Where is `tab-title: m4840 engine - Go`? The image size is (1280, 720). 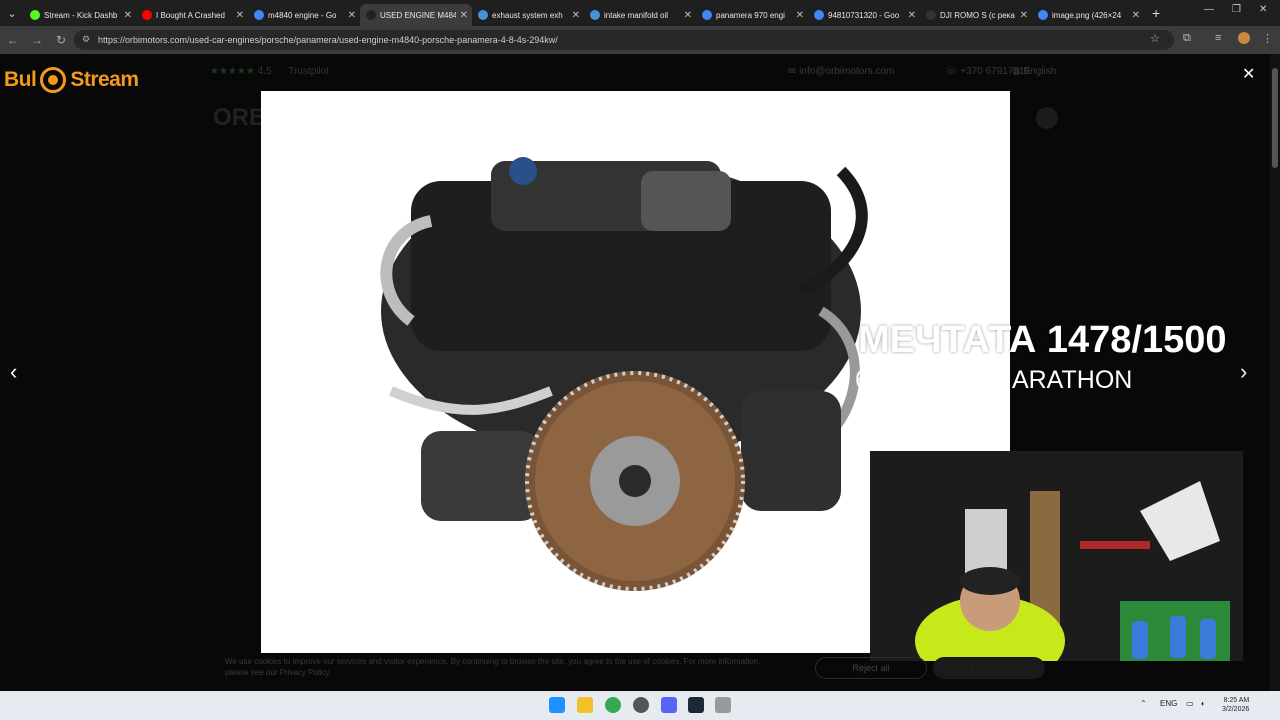 tab-title: m4840 engine - Go is located at coordinates (302, 15).